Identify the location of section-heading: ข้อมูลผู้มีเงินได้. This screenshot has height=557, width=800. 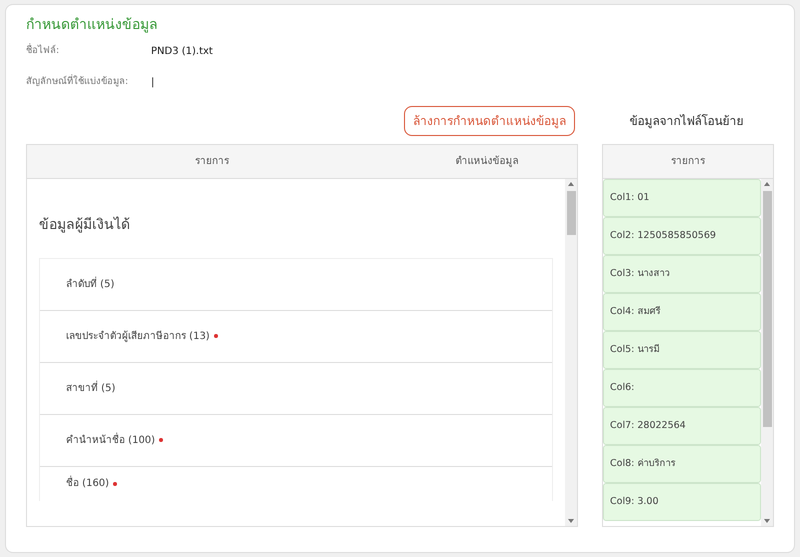
(84, 225).